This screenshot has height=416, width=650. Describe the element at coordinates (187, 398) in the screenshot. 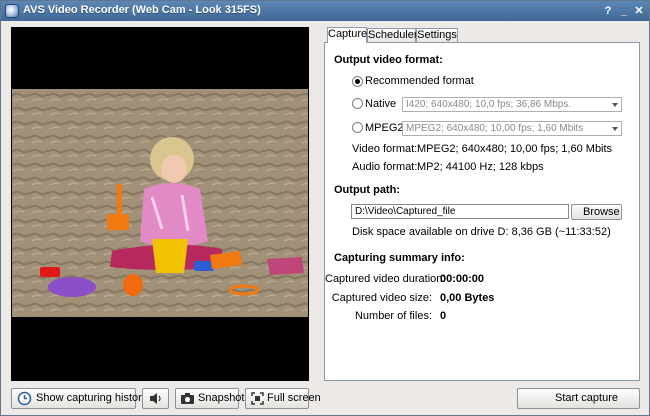

I see `camera-icon` at that location.